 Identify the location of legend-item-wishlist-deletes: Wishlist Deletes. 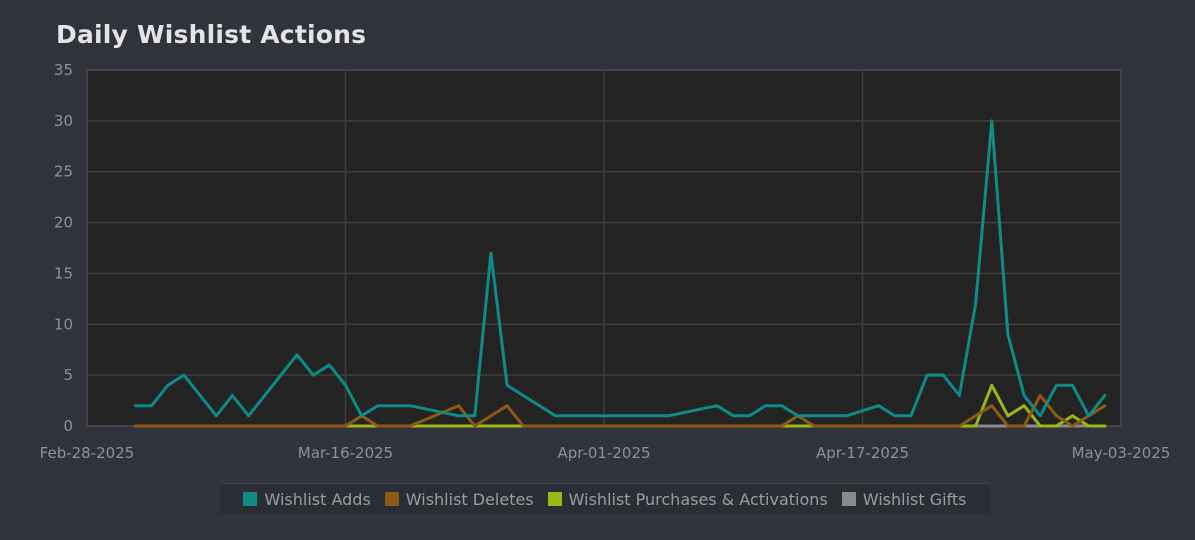
(459, 499).